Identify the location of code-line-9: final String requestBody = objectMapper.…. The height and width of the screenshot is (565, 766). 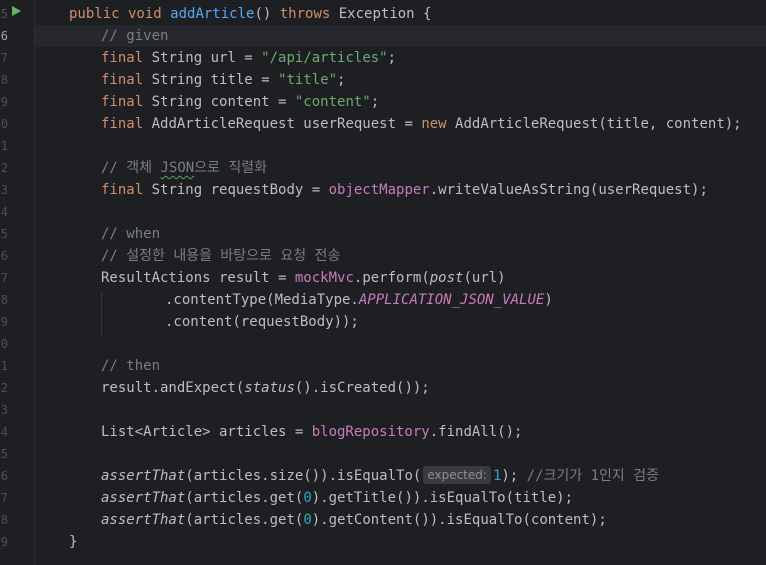
(404, 190).